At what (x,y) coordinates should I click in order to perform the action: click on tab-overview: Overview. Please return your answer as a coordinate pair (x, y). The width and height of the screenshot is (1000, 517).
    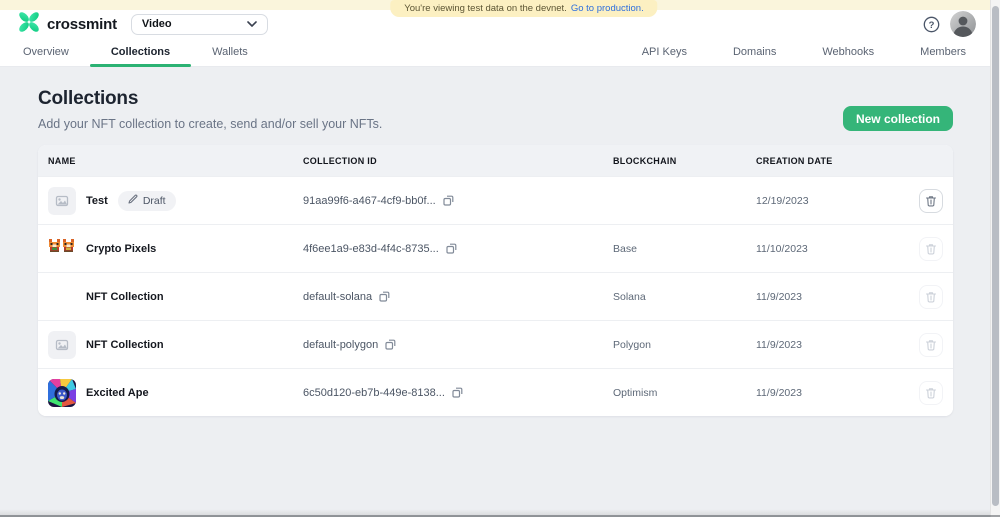
    Looking at the image, I should click on (56, 52).